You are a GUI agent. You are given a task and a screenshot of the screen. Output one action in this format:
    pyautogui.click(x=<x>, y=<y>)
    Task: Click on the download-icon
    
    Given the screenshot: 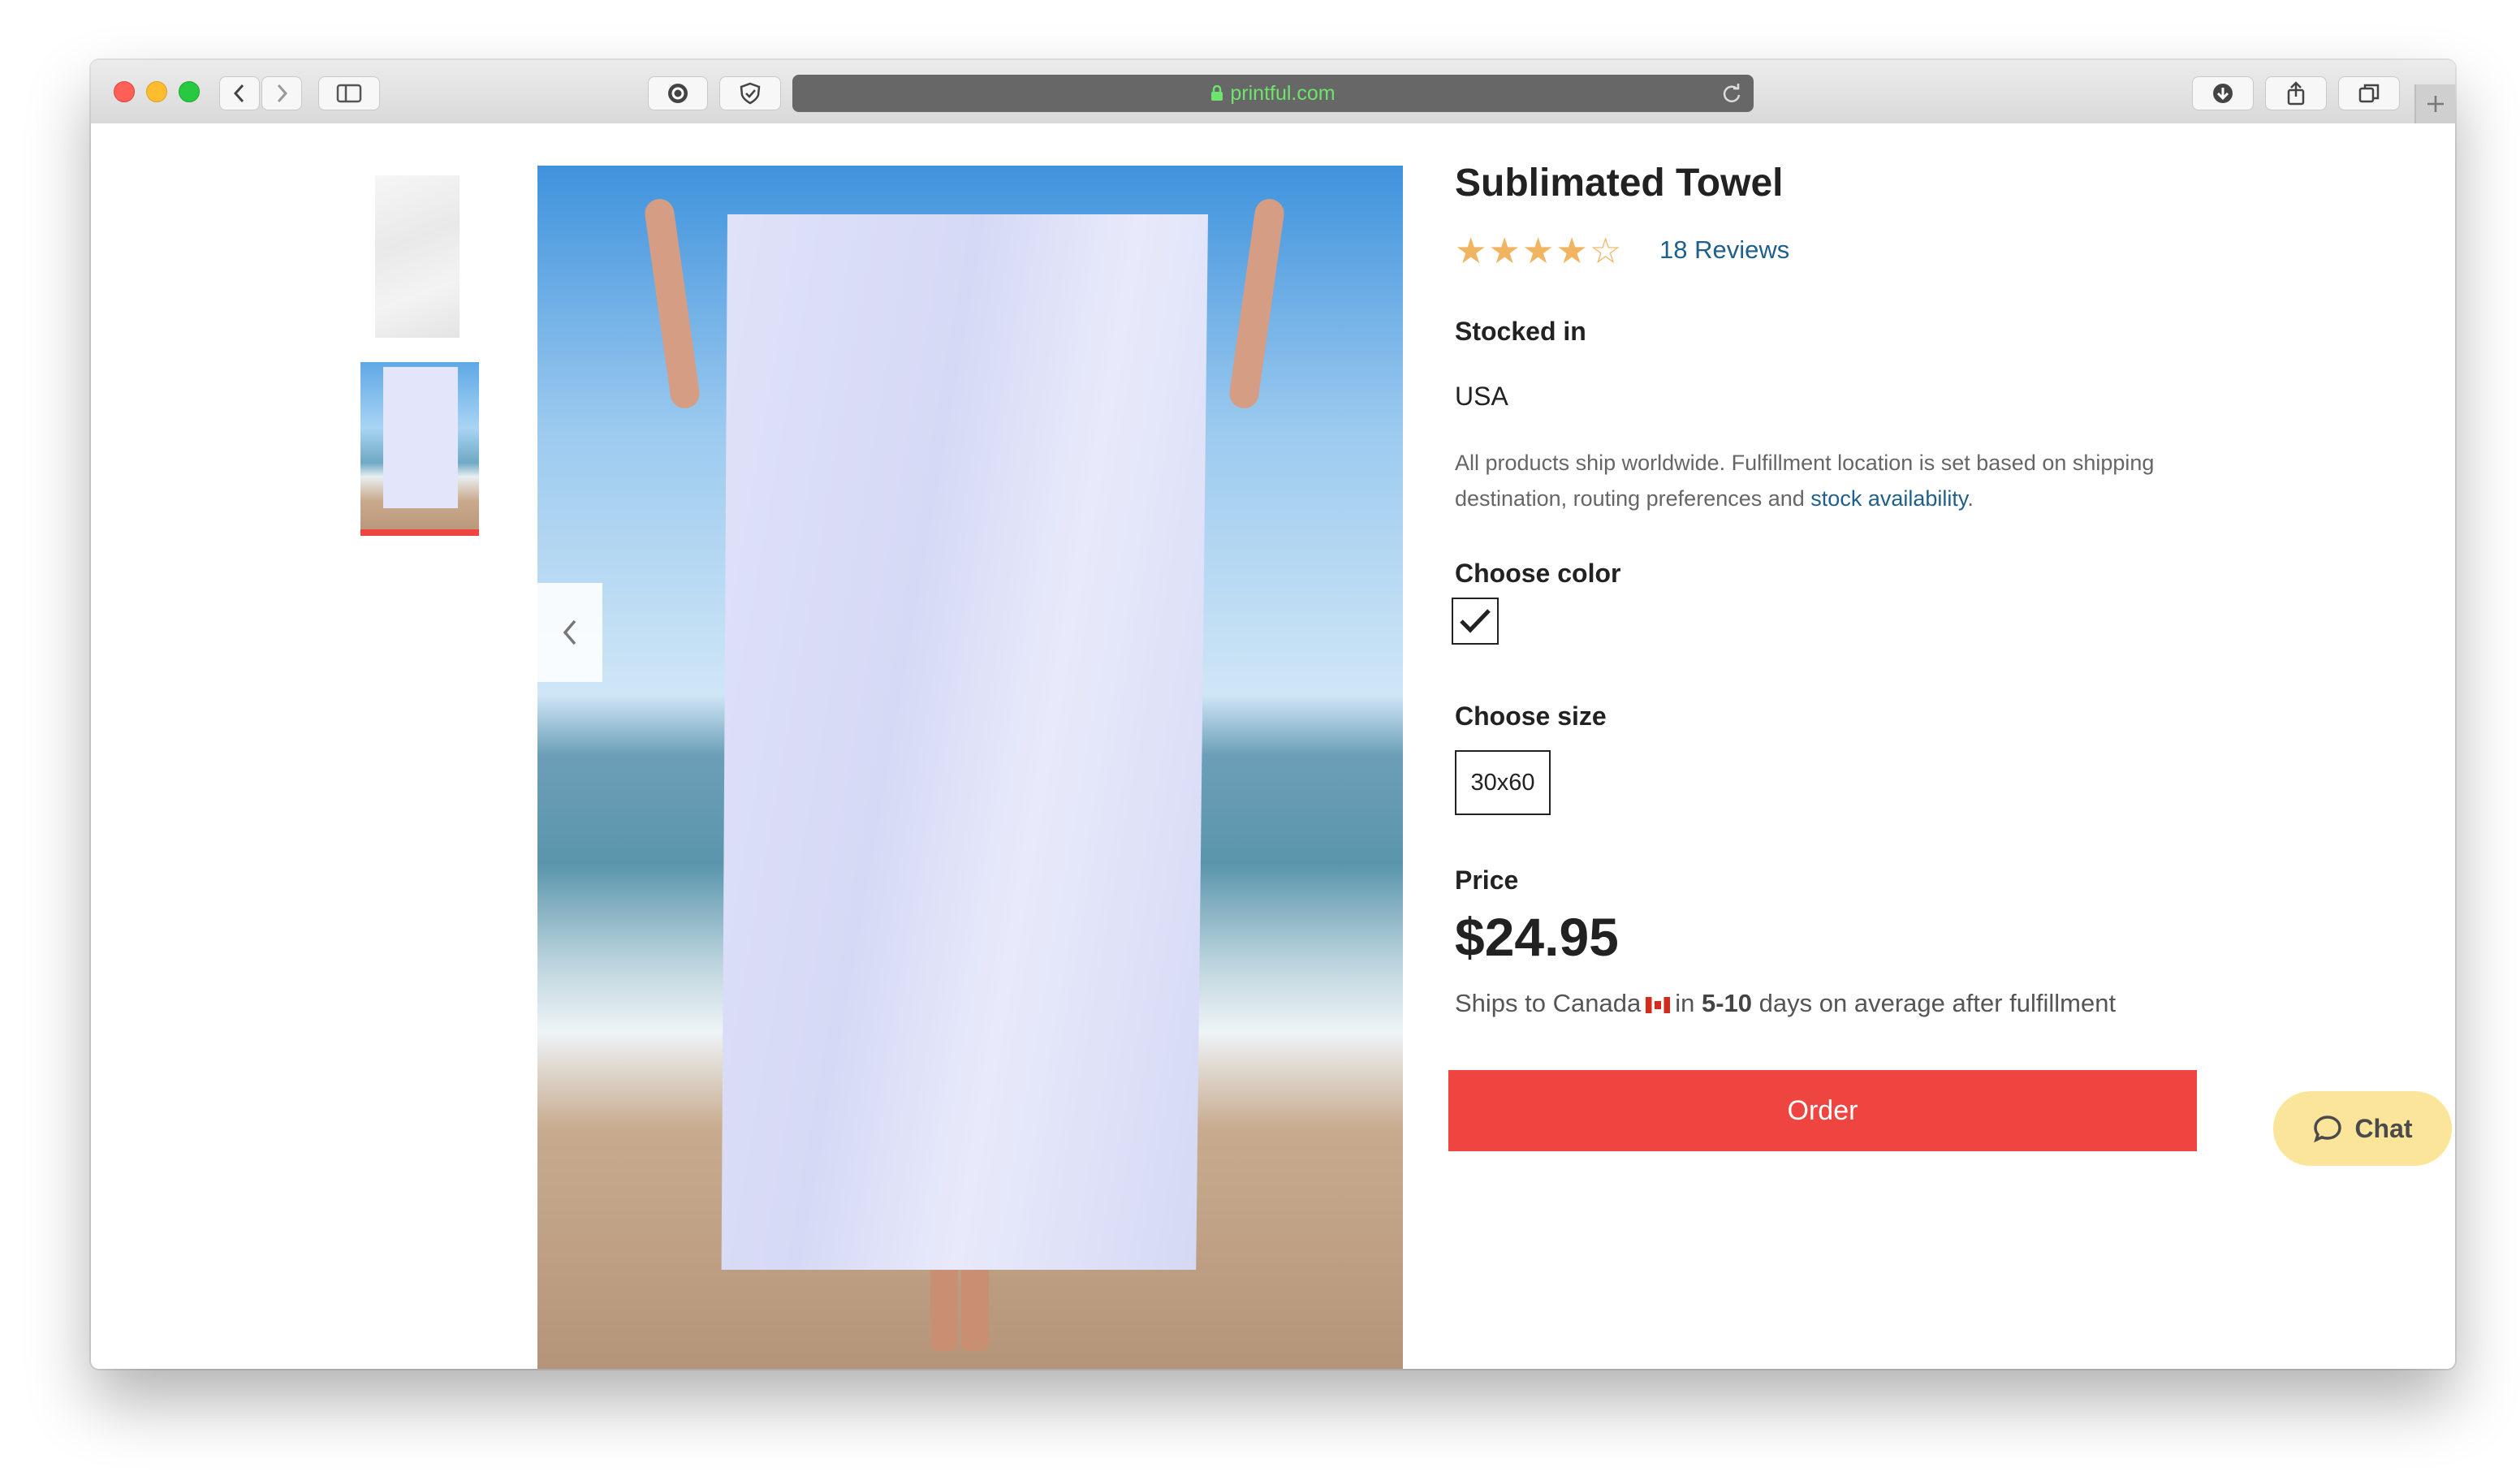 What is the action you would take?
    pyautogui.click(x=2223, y=93)
    